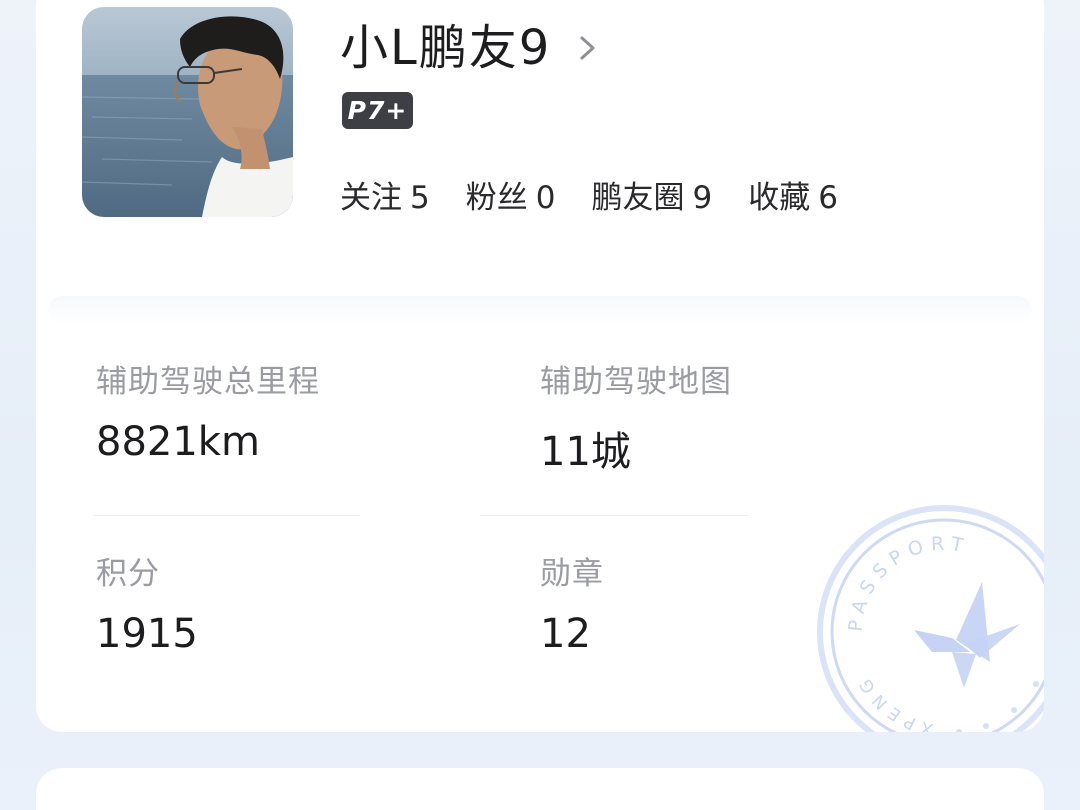  I want to click on stat-label: 关注, so click(371, 198).